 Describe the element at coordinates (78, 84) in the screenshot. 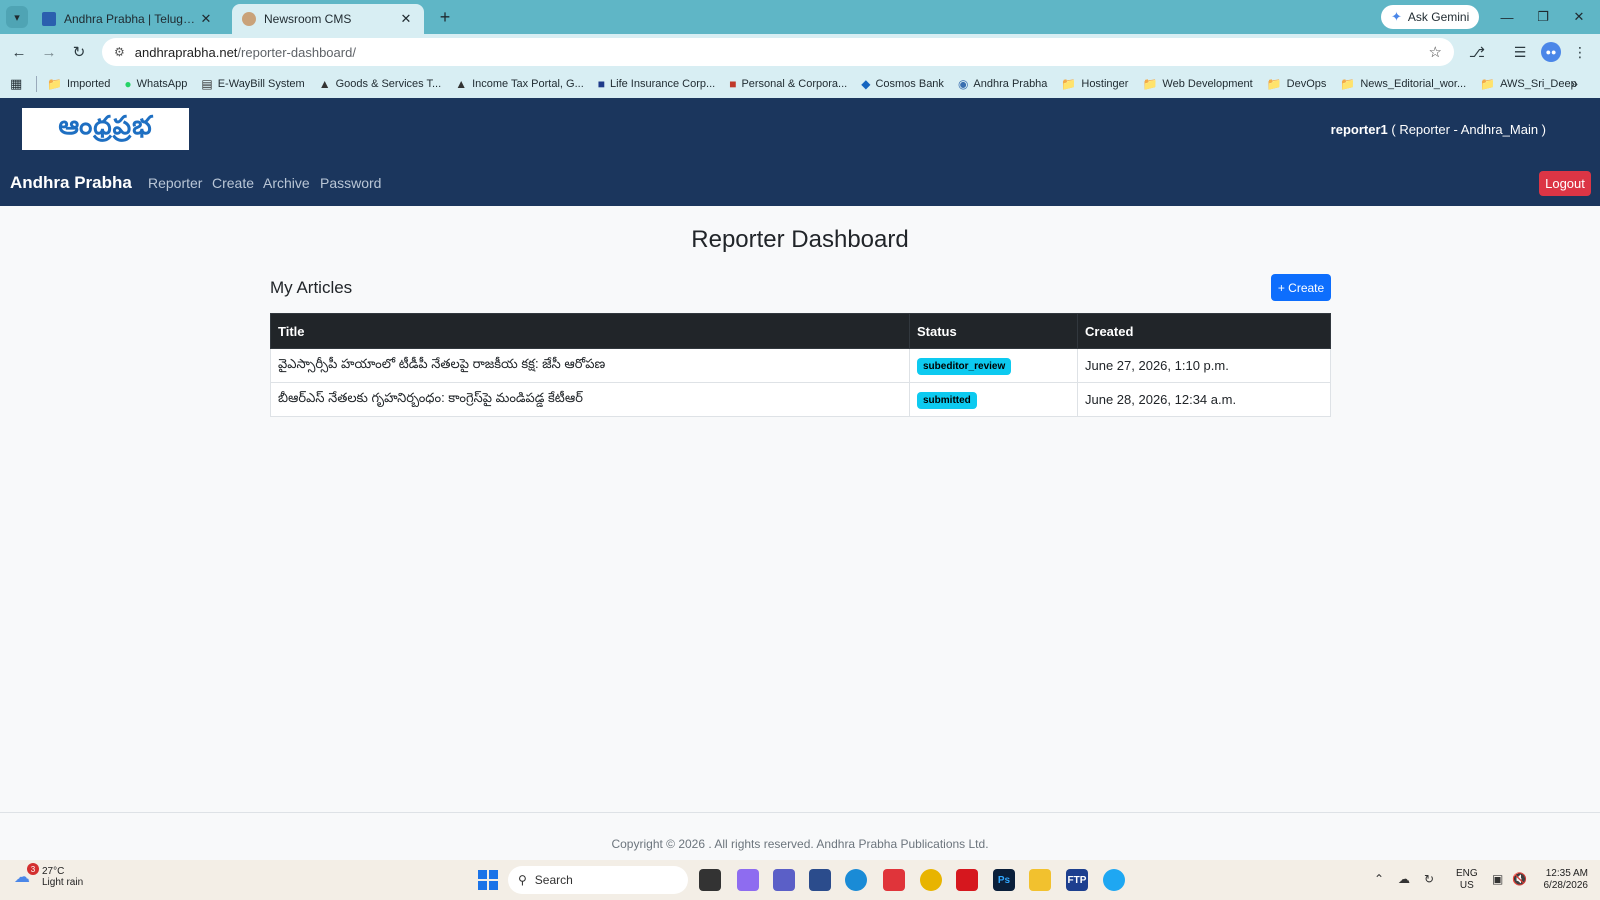

I see `bookmark-imported: 📁 Imported` at that location.